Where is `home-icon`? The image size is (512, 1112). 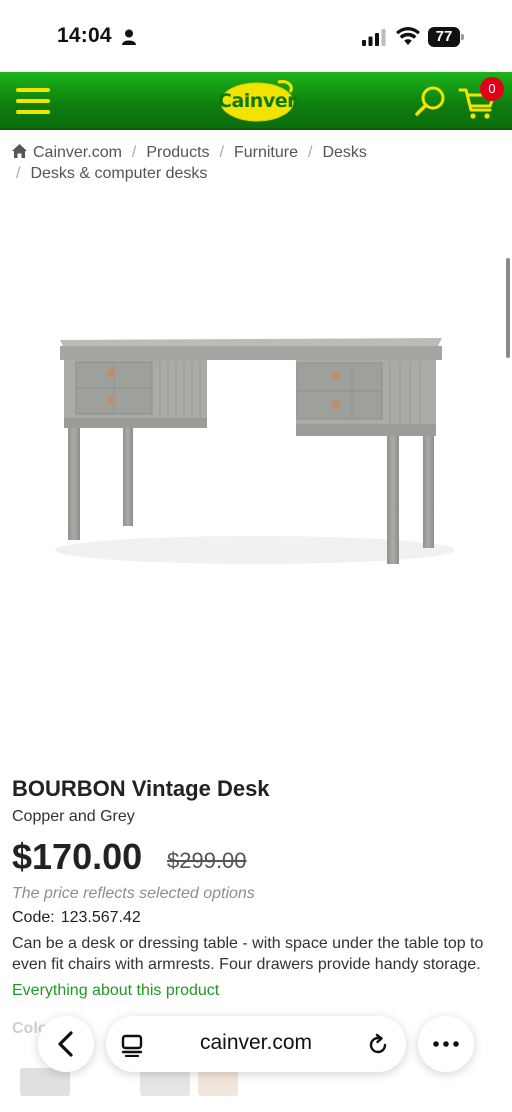
home-icon is located at coordinates (19, 151).